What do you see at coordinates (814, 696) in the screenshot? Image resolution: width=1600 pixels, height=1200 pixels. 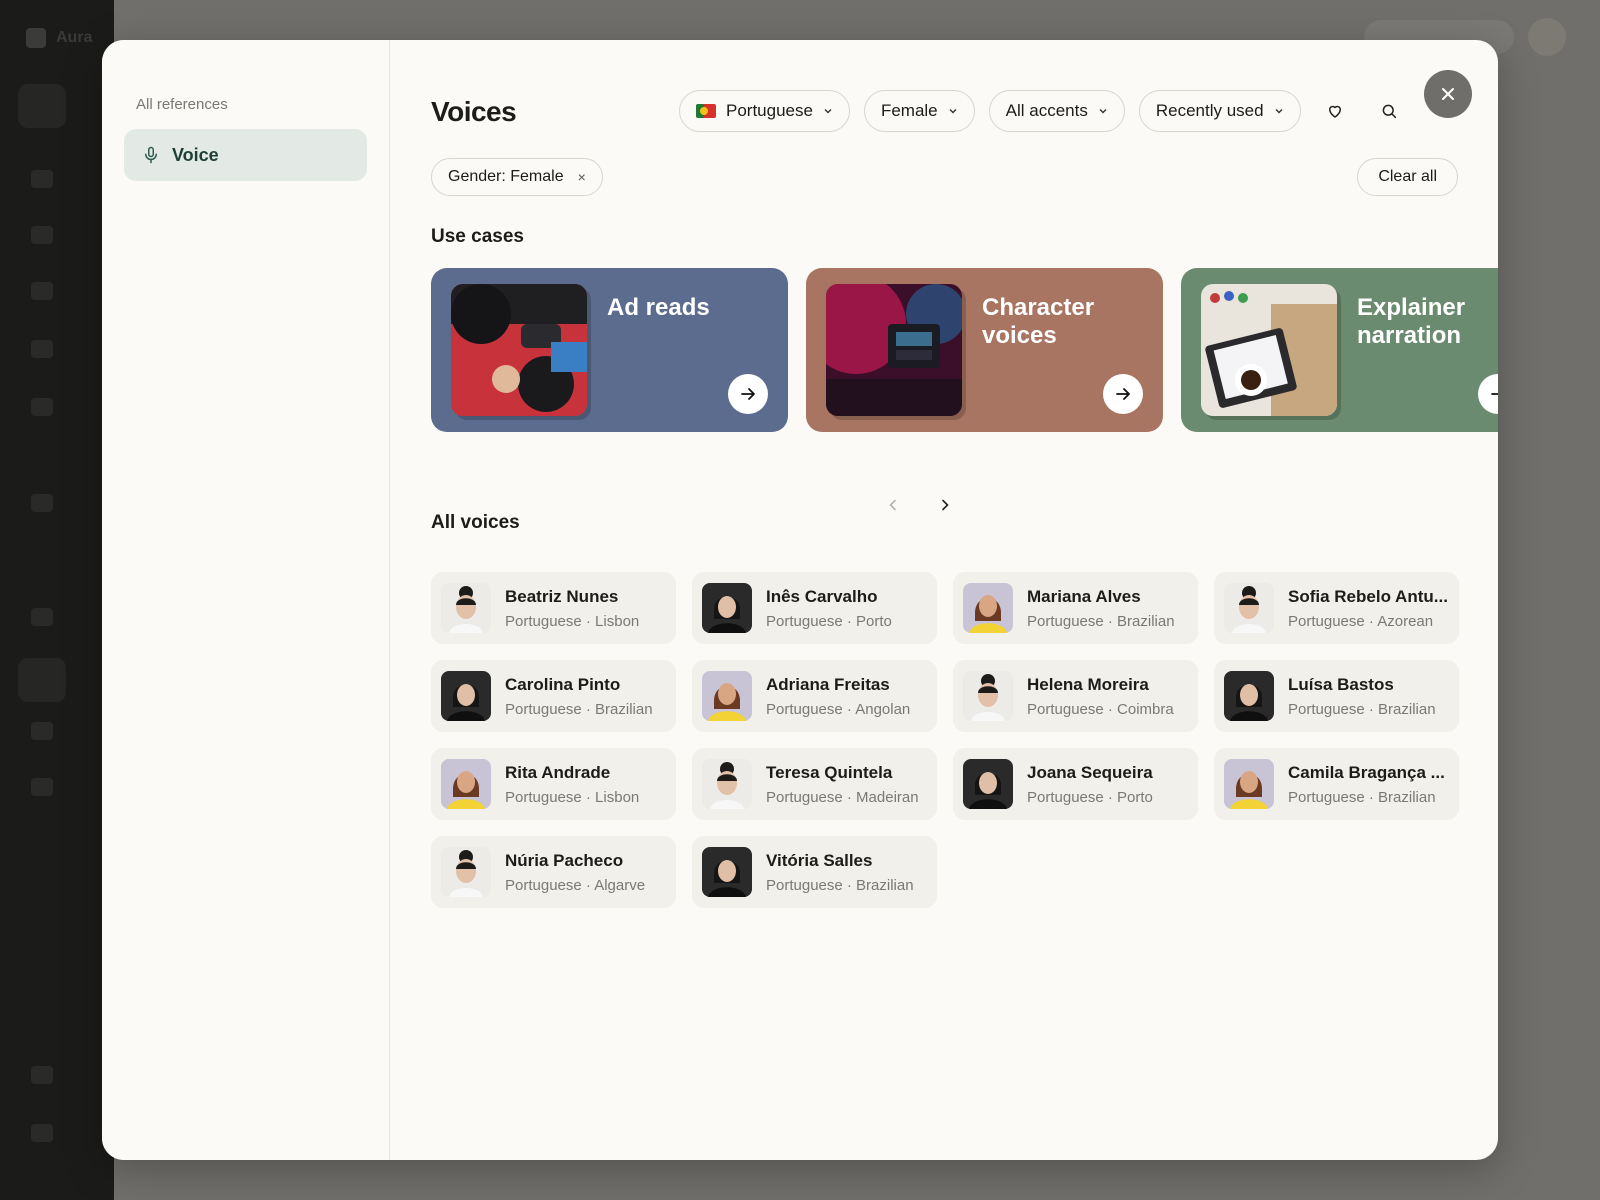 I see `voice-card: Adriana Freitas Portuguese · Angolan` at bounding box center [814, 696].